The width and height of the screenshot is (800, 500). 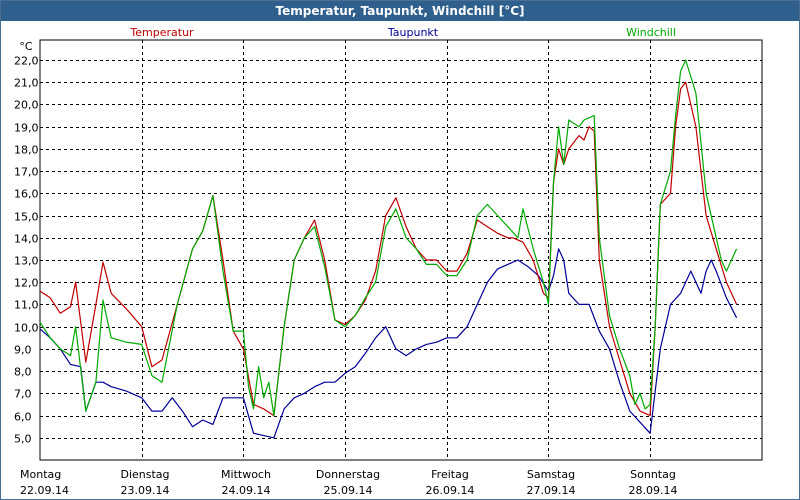 What do you see at coordinates (23, 394) in the screenshot?
I see `y-tick-label: 7,0` at bounding box center [23, 394].